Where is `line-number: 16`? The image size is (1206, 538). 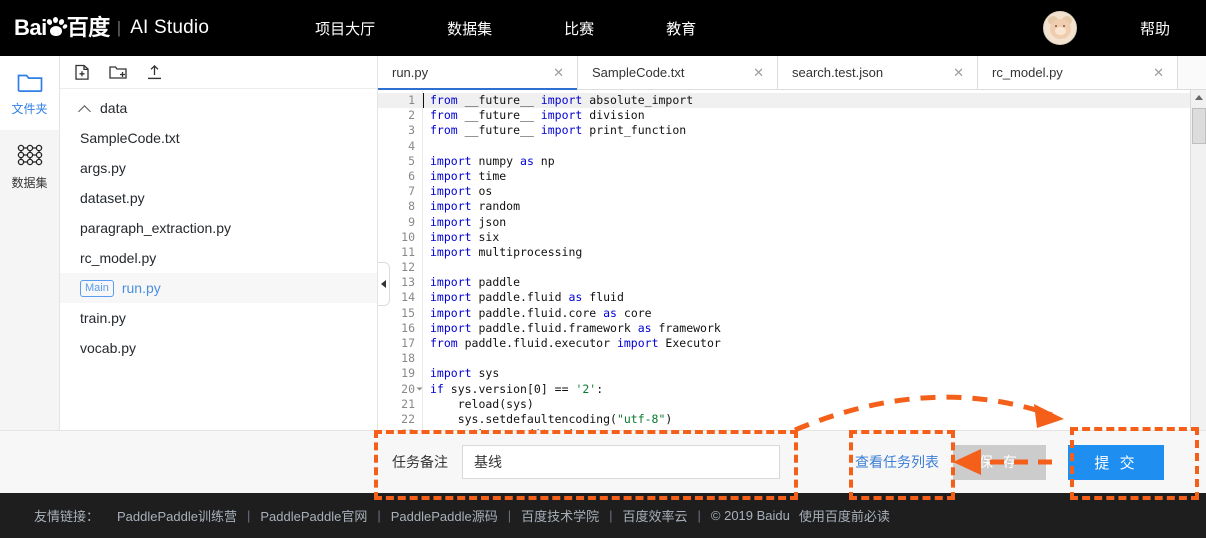 line-number: 16 is located at coordinates (408, 327).